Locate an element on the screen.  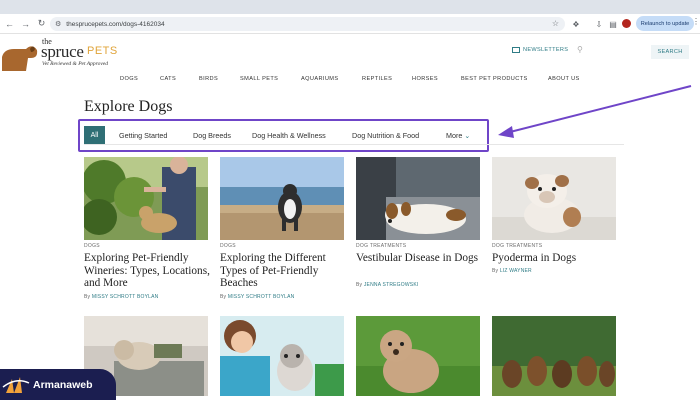
filter-more: More ⌄ is located at coordinates (458, 135).